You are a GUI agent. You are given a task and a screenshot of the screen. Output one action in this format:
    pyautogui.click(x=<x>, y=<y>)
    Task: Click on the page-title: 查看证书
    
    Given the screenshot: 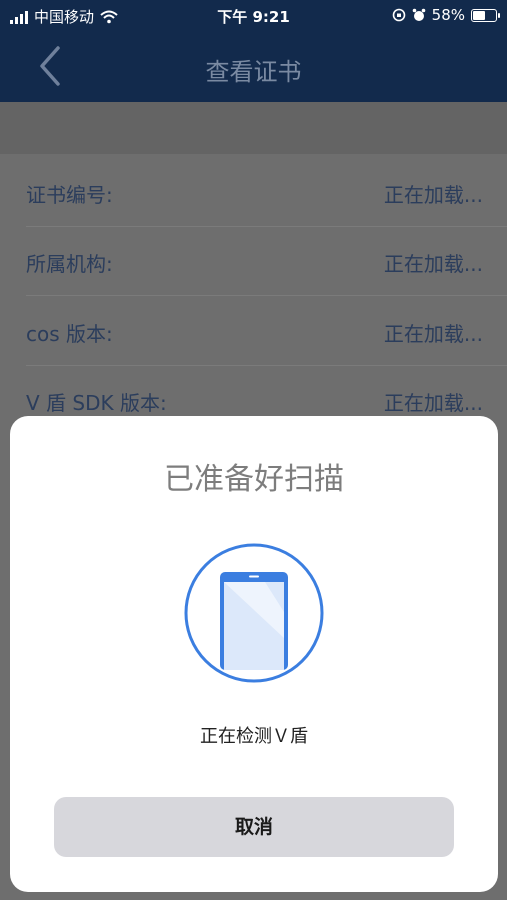 What is the action you would take?
    pyautogui.click(x=253, y=72)
    